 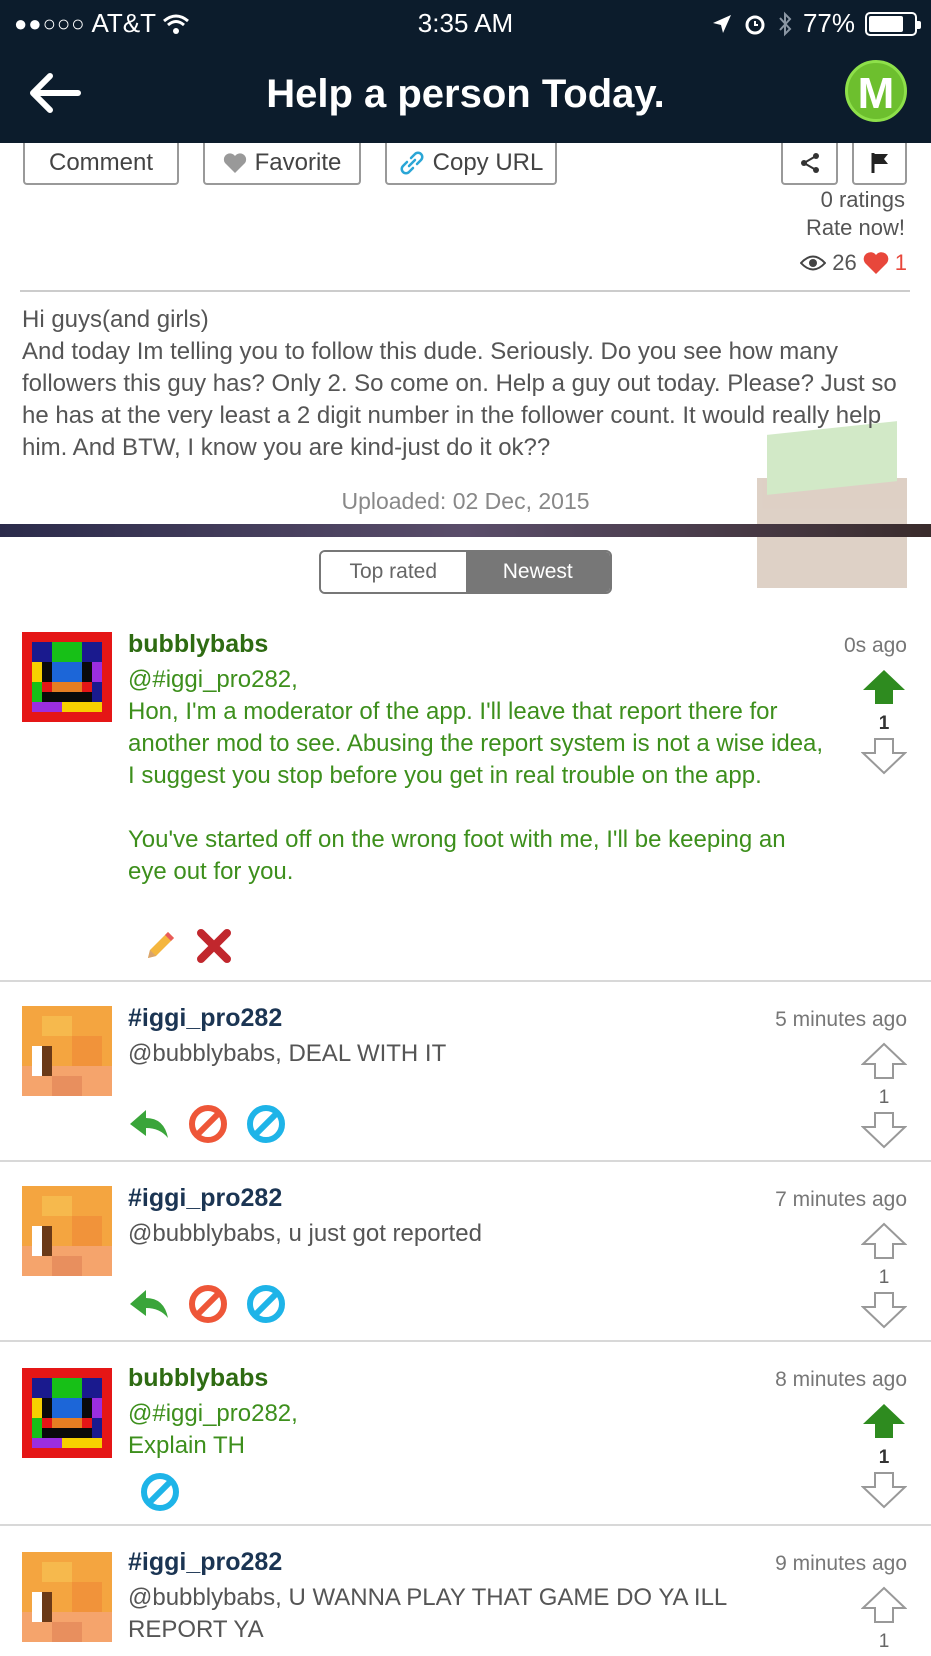 I want to click on post-stats: 26 1, so click(x=853, y=263).